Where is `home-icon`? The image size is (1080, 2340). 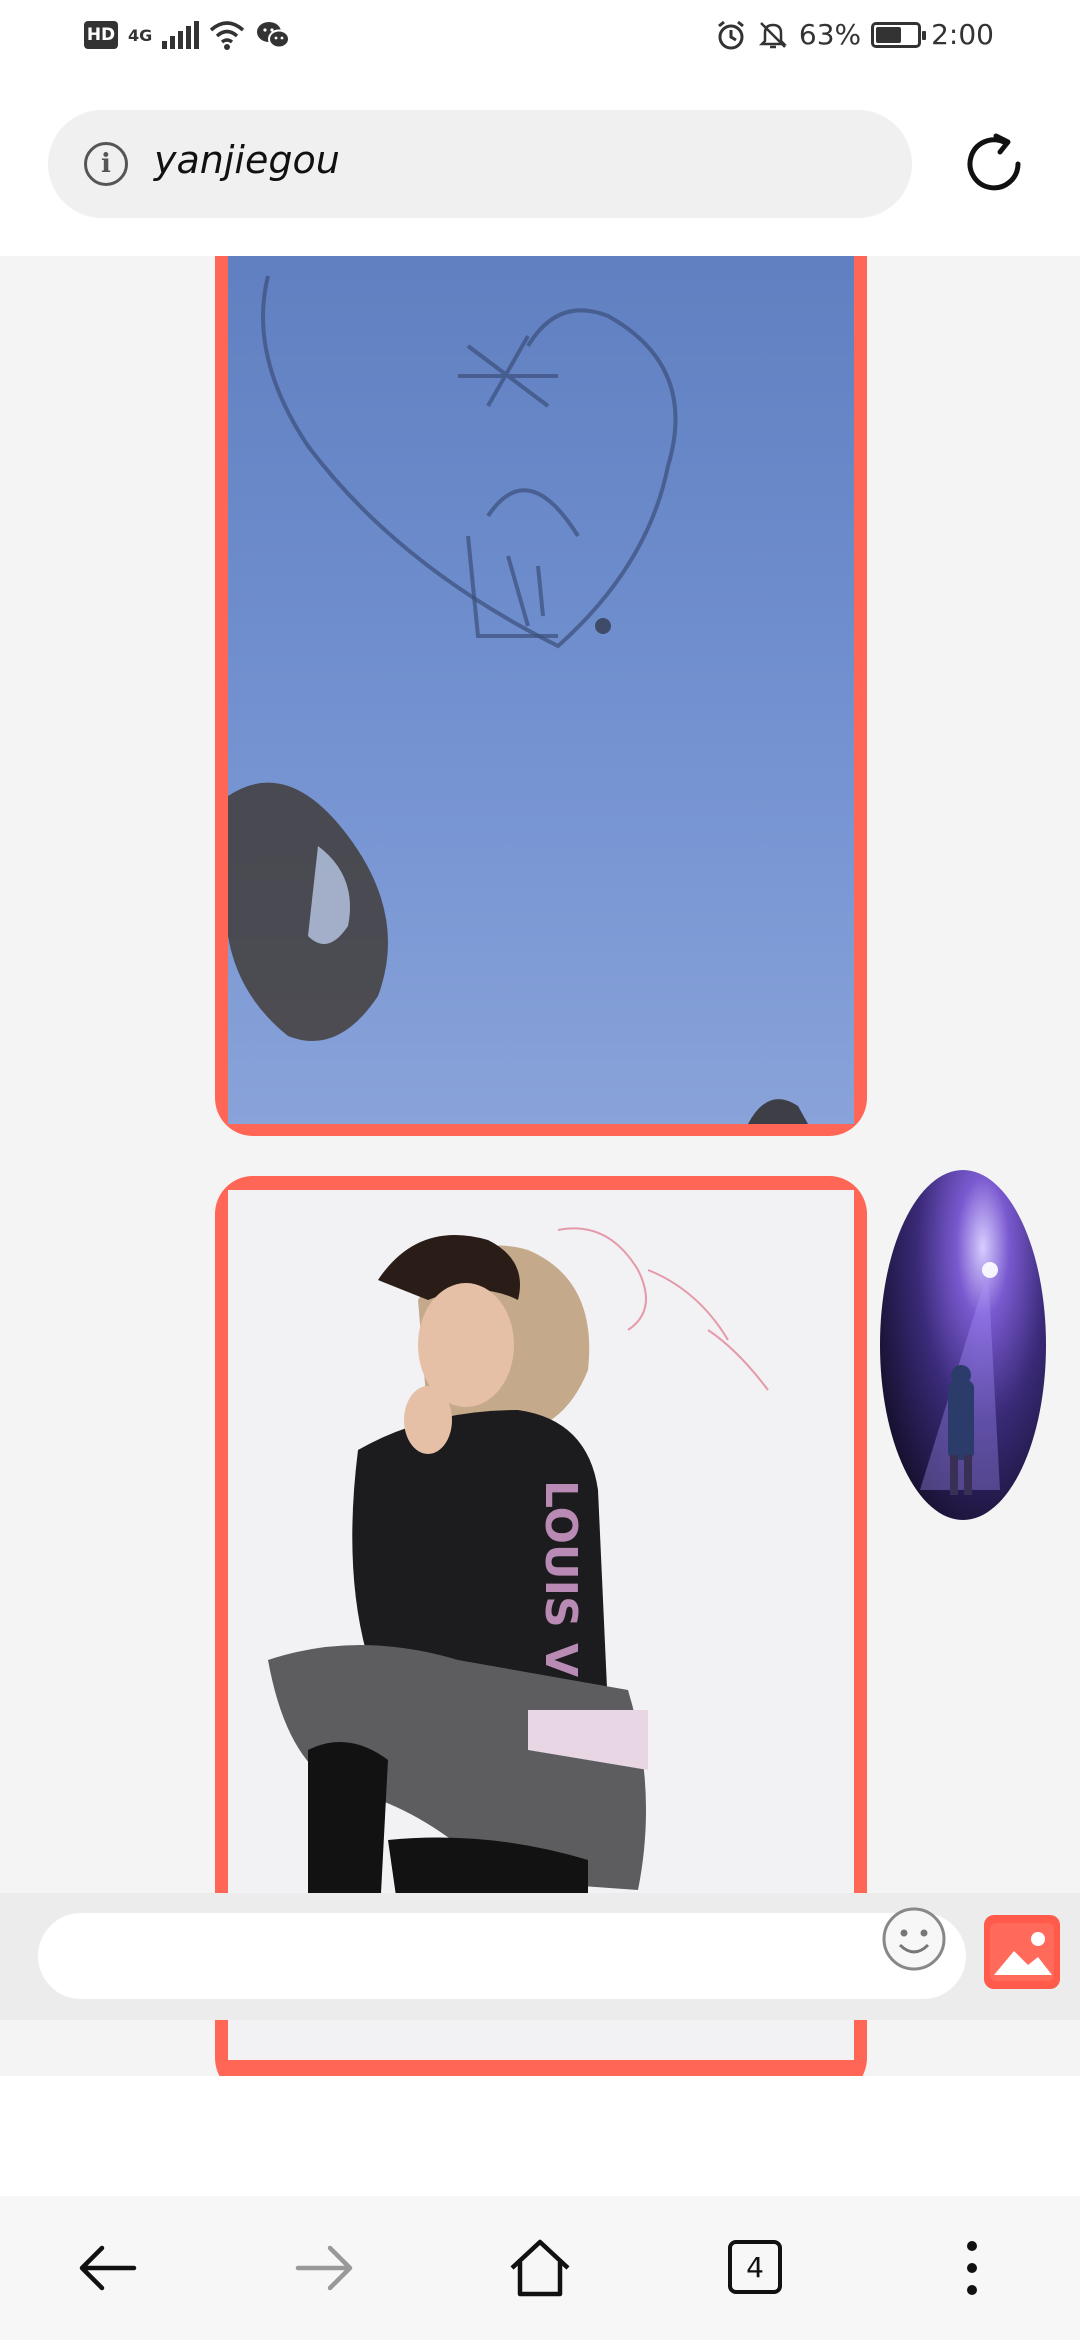
home-icon is located at coordinates (540, 2268).